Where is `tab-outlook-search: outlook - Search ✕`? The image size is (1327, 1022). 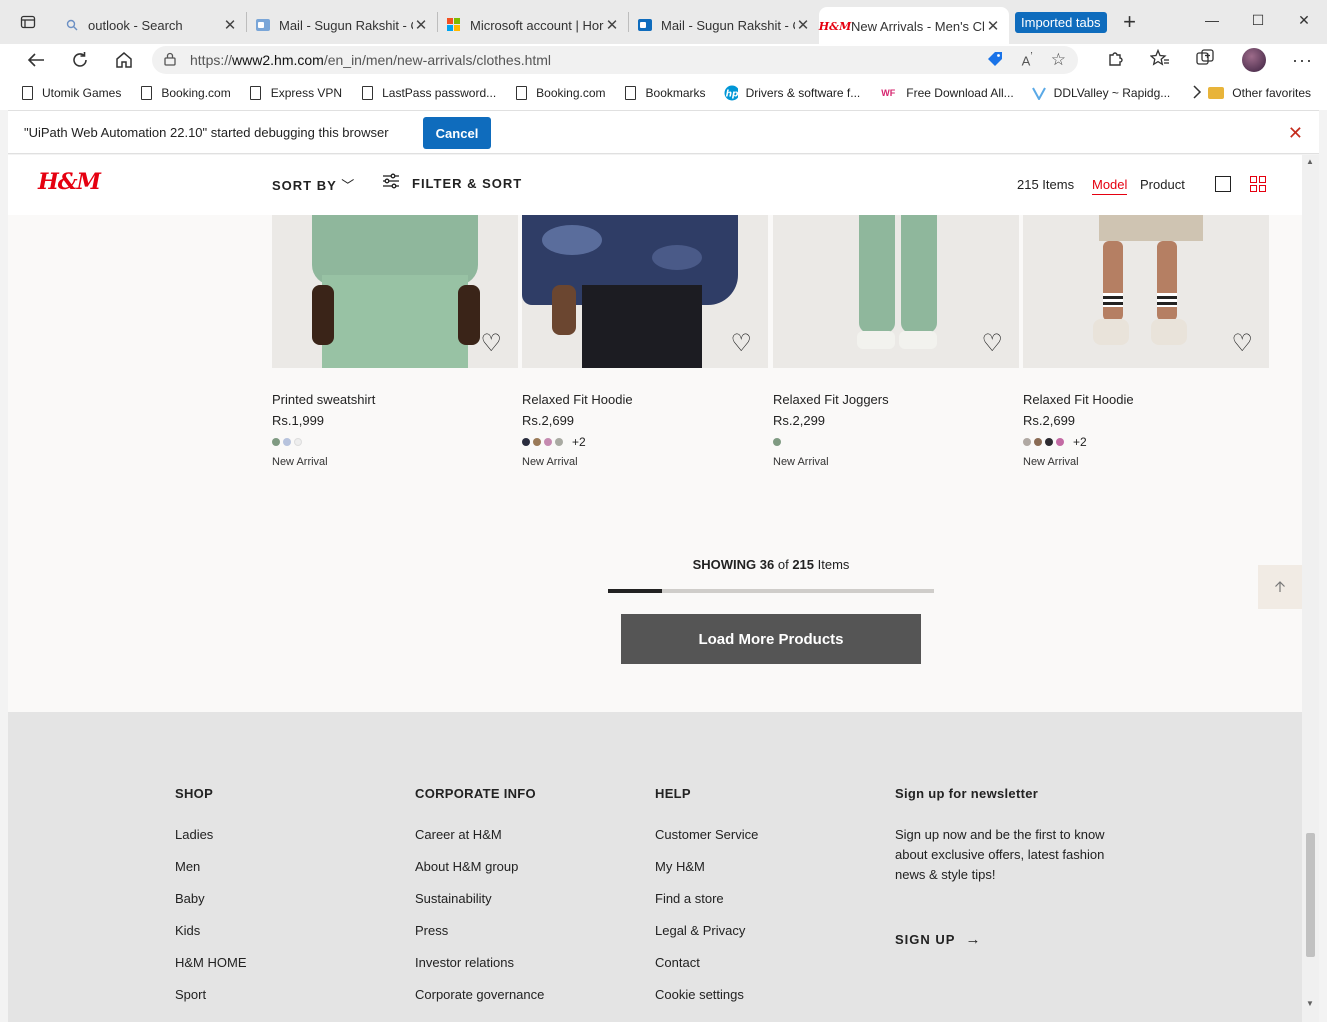
tab-outlook-search: outlook - Search ✕ is located at coordinates (151, 25).